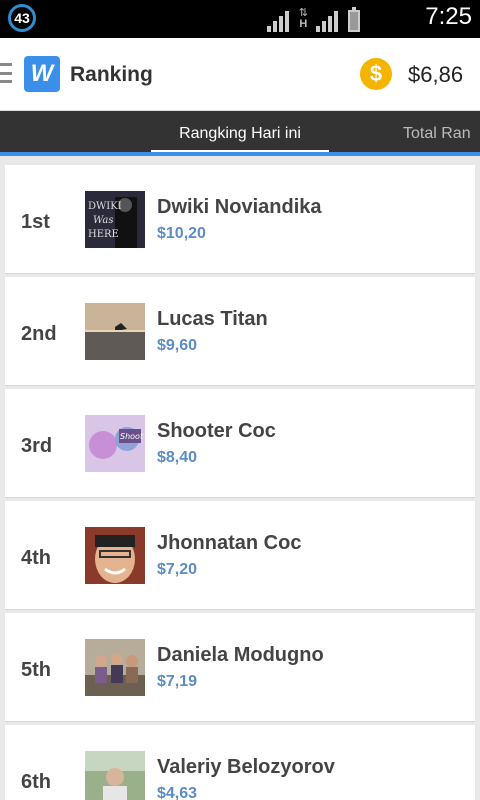 This screenshot has width=480, height=800. What do you see at coordinates (376, 74) in the screenshot?
I see `coin-icon: $` at bounding box center [376, 74].